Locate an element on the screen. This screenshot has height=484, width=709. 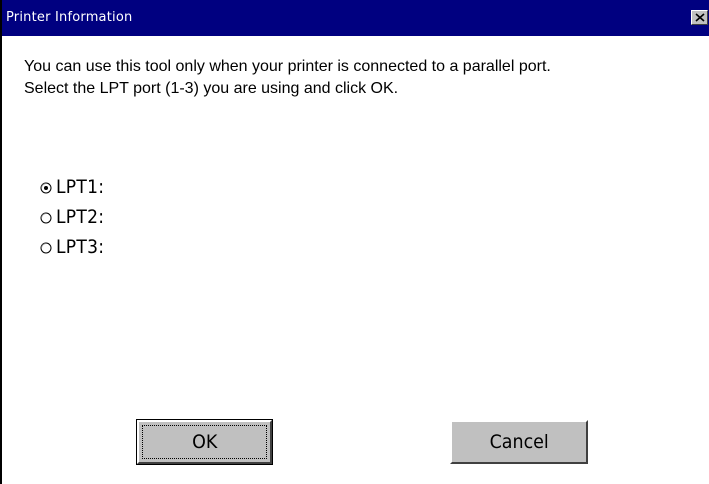
lpt-port-radio-group: LPT1: LPT2: LPT3: is located at coordinates (75, 217).